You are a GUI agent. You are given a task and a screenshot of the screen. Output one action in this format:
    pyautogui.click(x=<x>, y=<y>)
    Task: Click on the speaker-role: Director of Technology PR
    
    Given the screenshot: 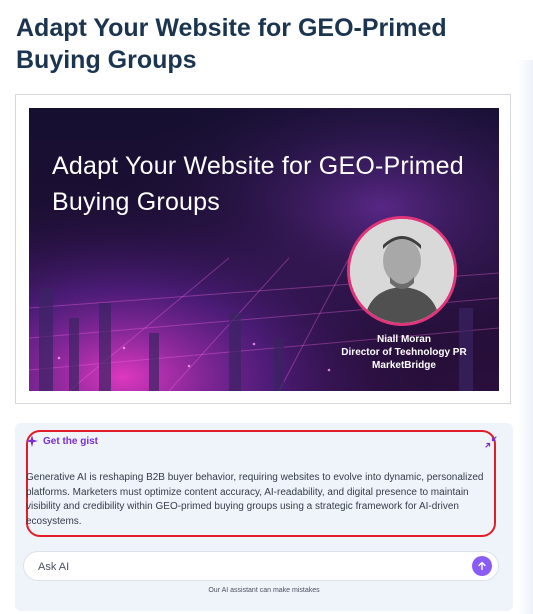 What is the action you would take?
    pyautogui.click(x=404, y=352)
    